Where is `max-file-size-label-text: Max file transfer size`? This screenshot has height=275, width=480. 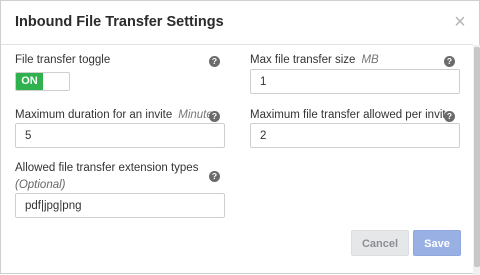 max-file-size-label-text: Max file transfer size is located at coordinates (303, 60).